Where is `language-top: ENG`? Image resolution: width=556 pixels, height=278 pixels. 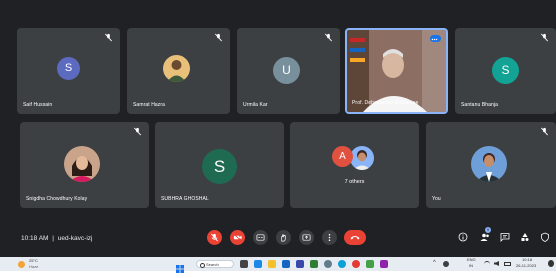
language-top: ENG is located at coordinates (471, 259).